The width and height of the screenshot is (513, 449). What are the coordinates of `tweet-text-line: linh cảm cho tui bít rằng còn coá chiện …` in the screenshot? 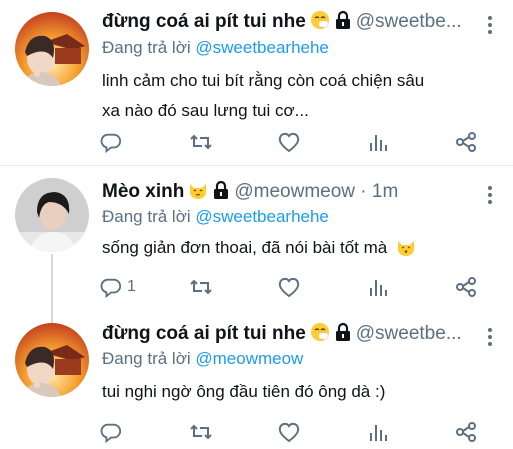 It's located at (263, 80).